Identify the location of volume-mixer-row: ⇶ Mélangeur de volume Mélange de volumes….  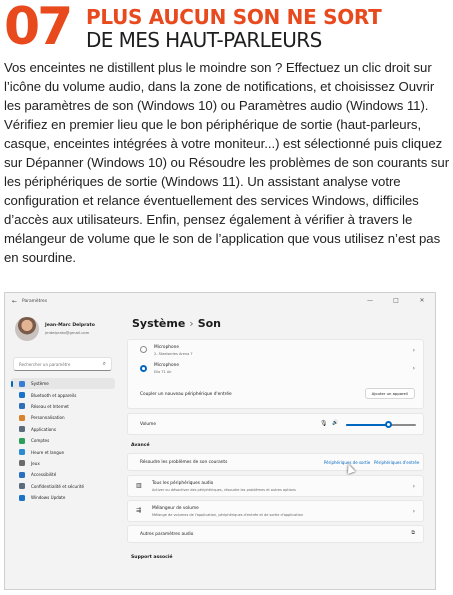
(275, 511).